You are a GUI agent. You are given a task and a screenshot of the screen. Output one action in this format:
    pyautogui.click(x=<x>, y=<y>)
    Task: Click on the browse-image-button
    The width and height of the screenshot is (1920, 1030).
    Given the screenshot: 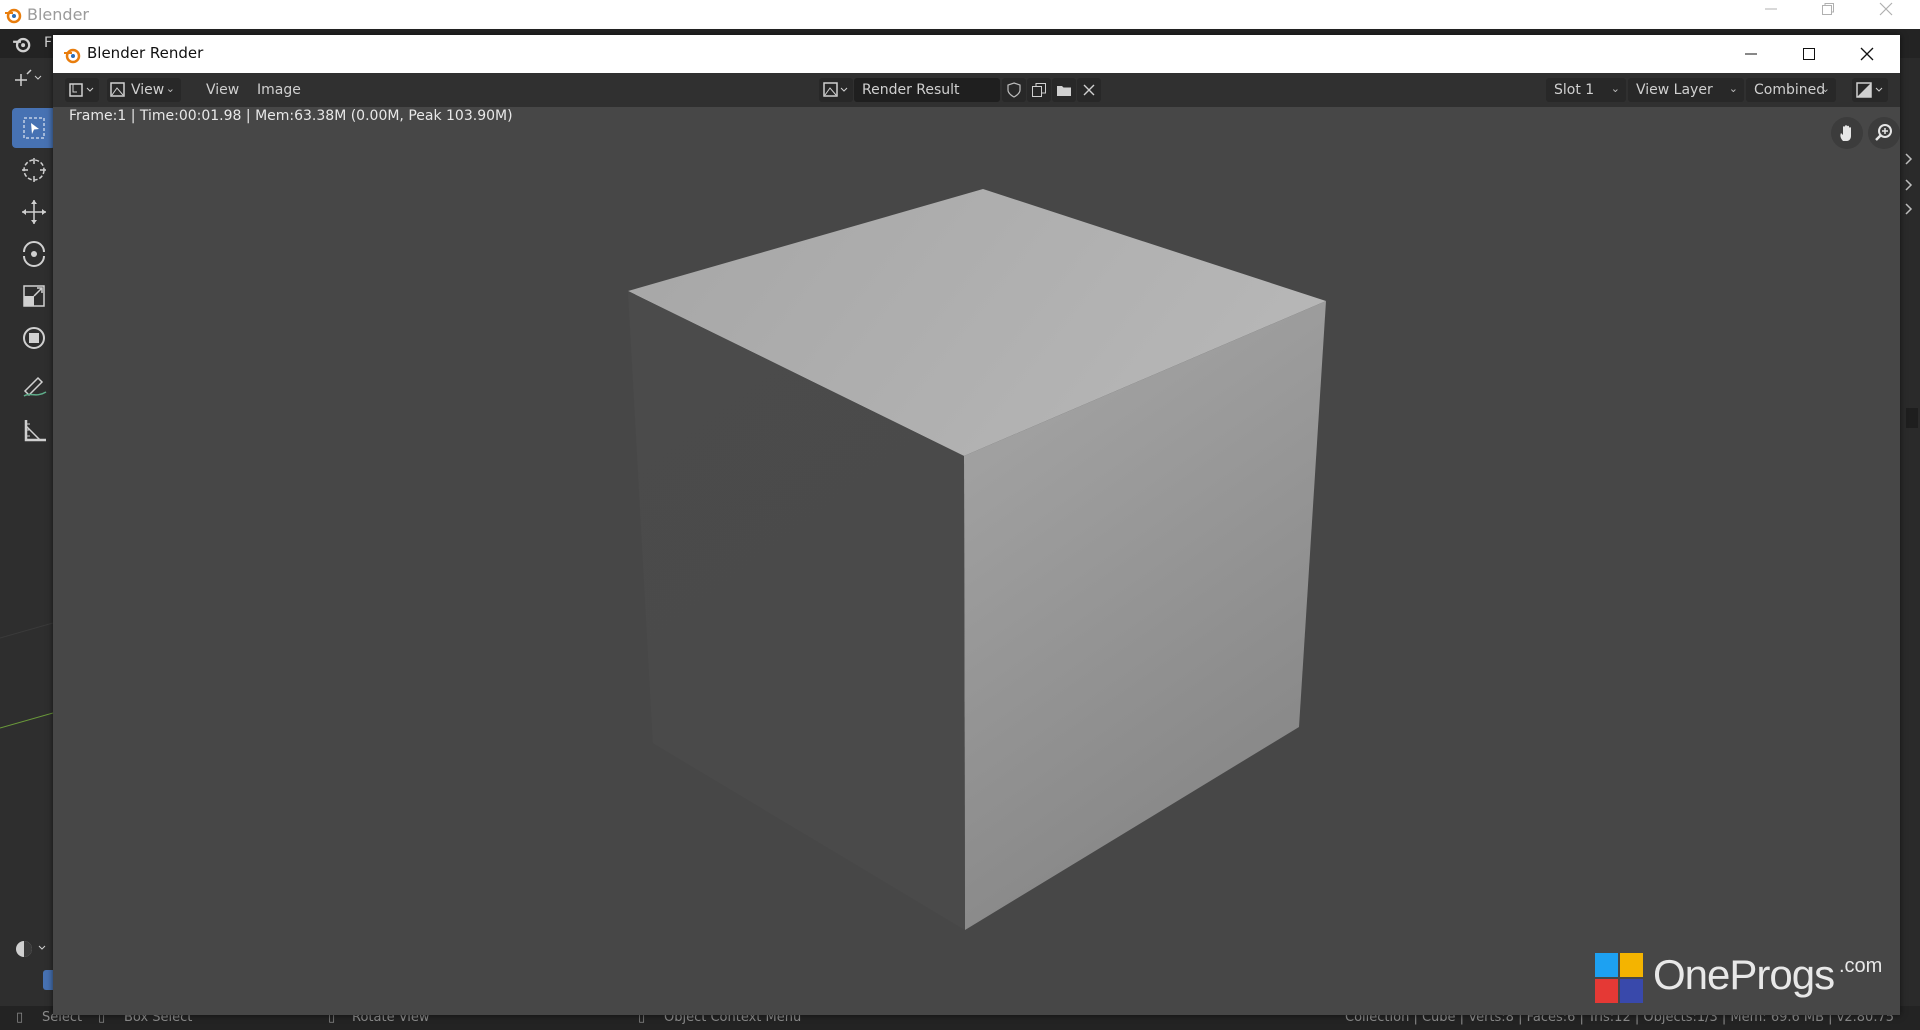 What is the action you would take?
    pyautogui.click(x=836, y=90)
    